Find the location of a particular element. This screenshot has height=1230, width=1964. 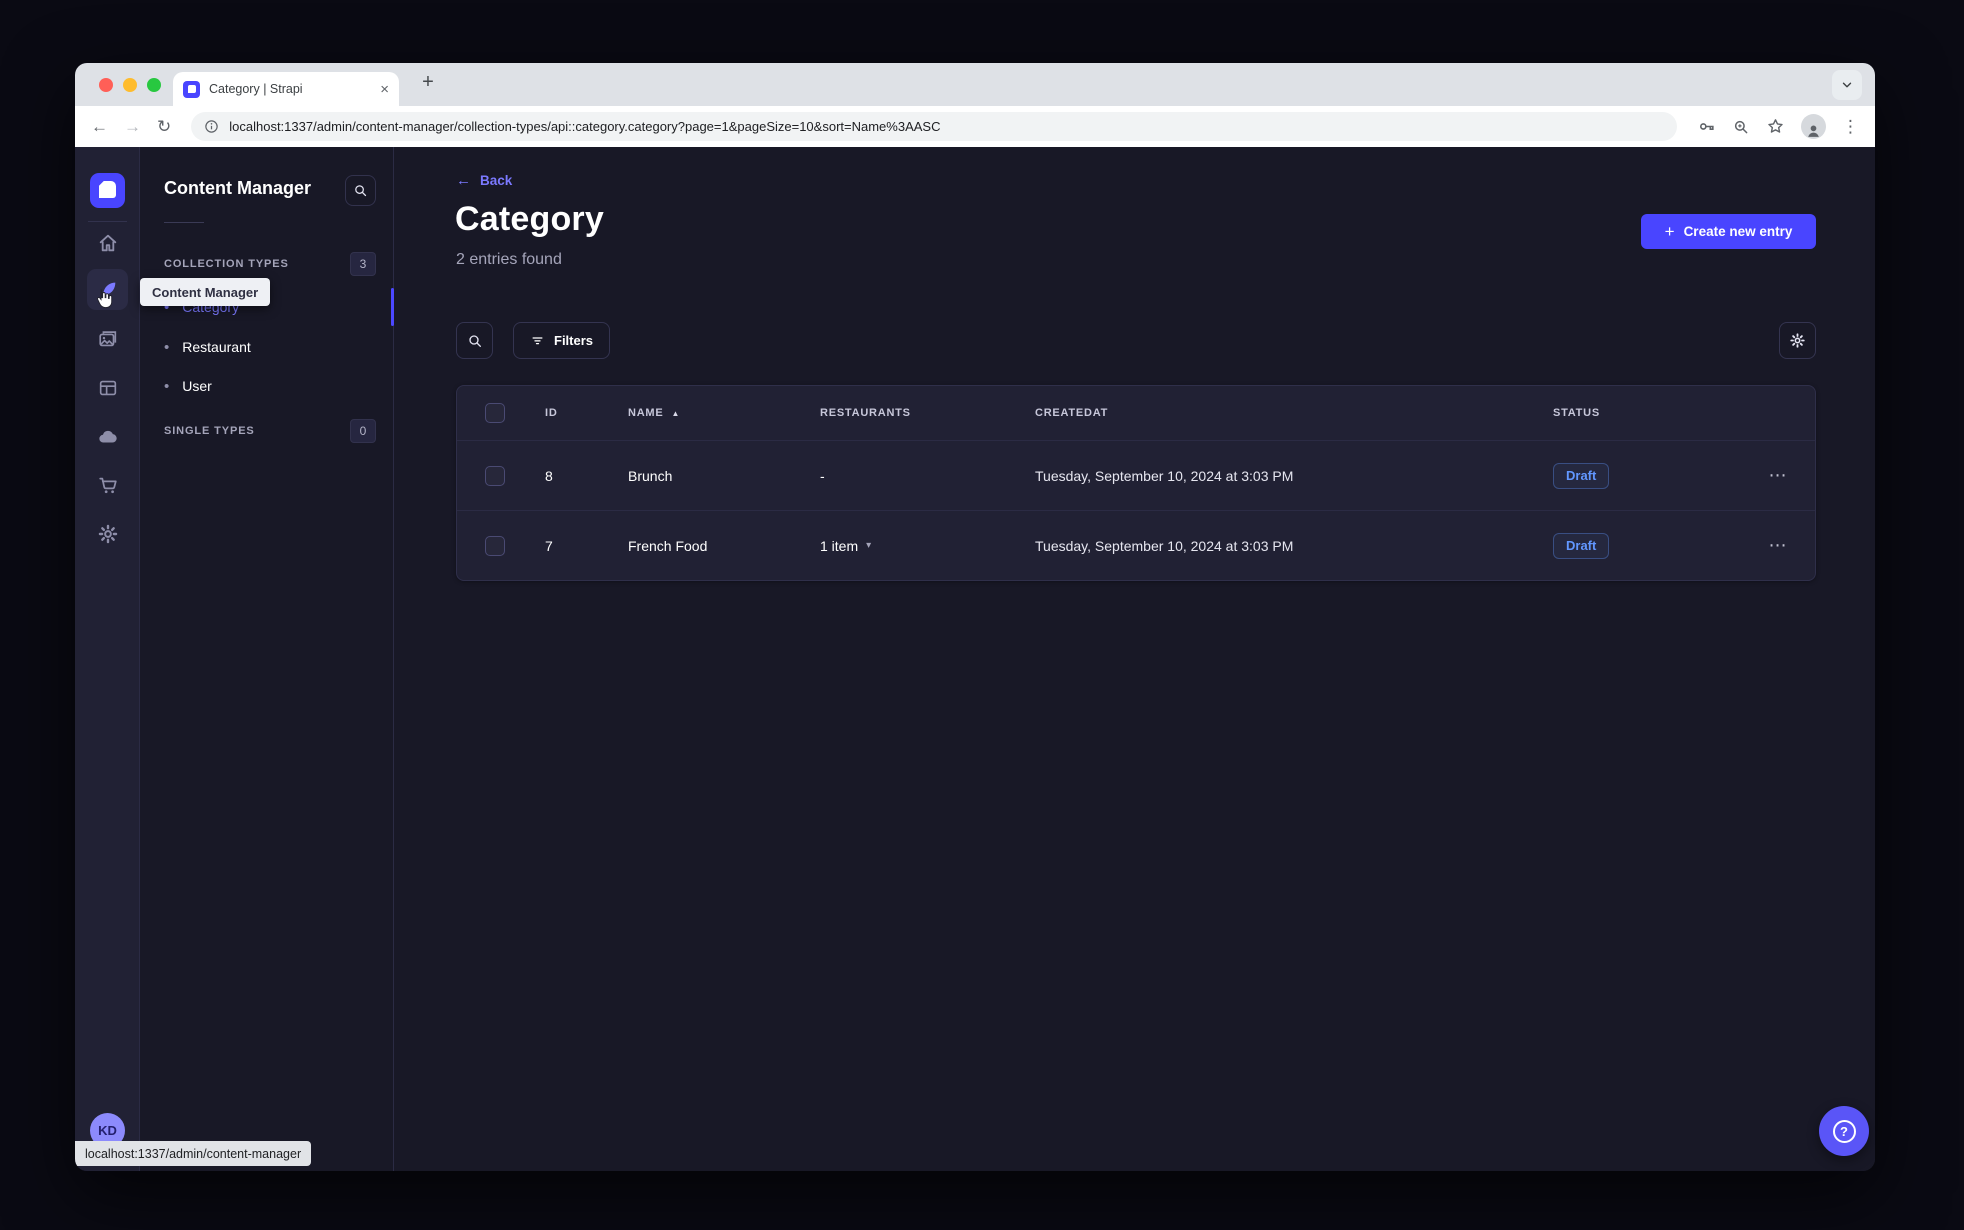

filters-button: Filters is located at coordinates (562, 340).